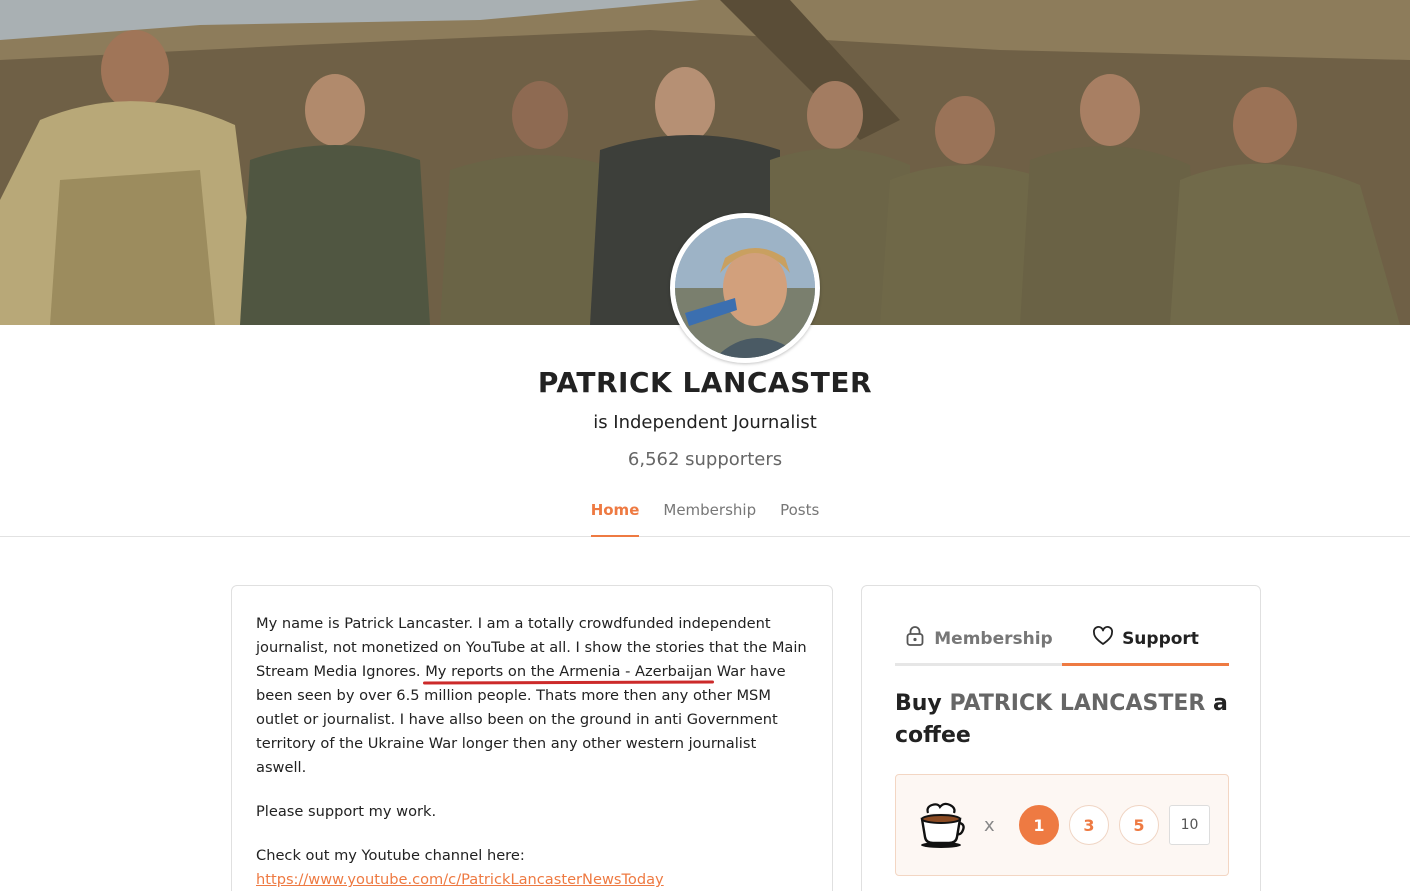 This screenshot has width=1410, height=891. Describe the element at coordinates (941, 826) in the screenshot. I see `coffee-cup-icon` at that location.